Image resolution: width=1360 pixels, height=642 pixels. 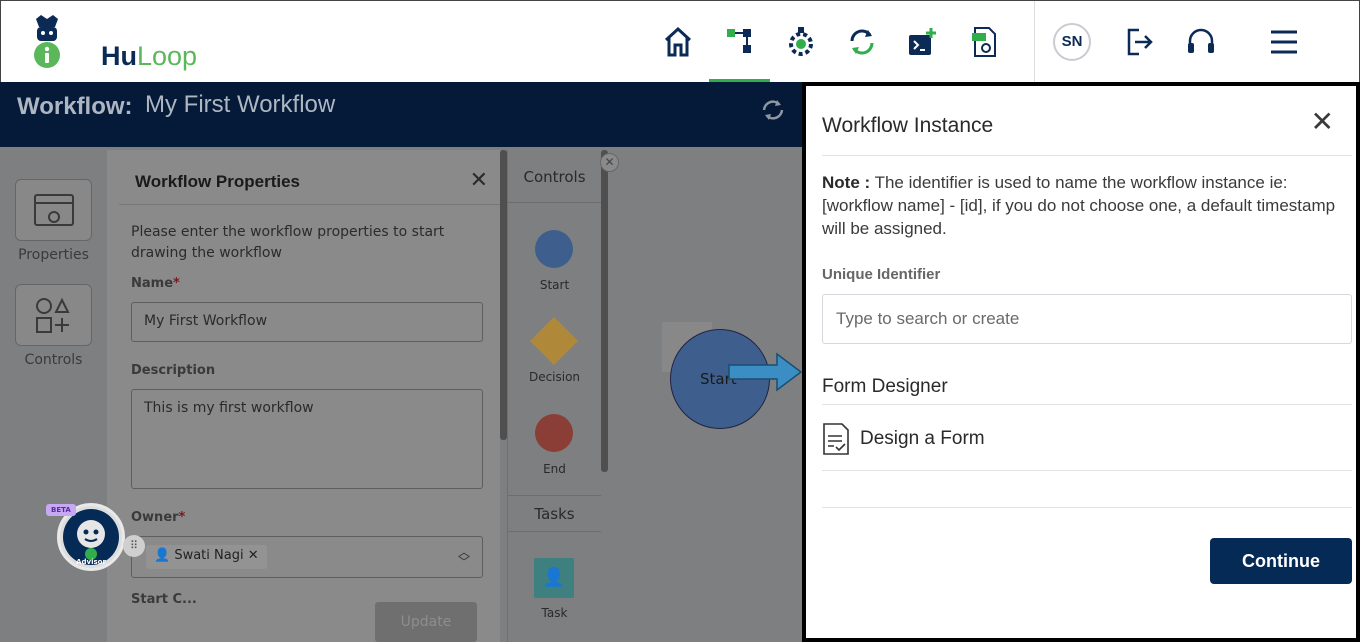 What do you see at coordinates (923, 42) in the screenshot?
I see `terminal-plus-icon` at bounding box center [923, 42].